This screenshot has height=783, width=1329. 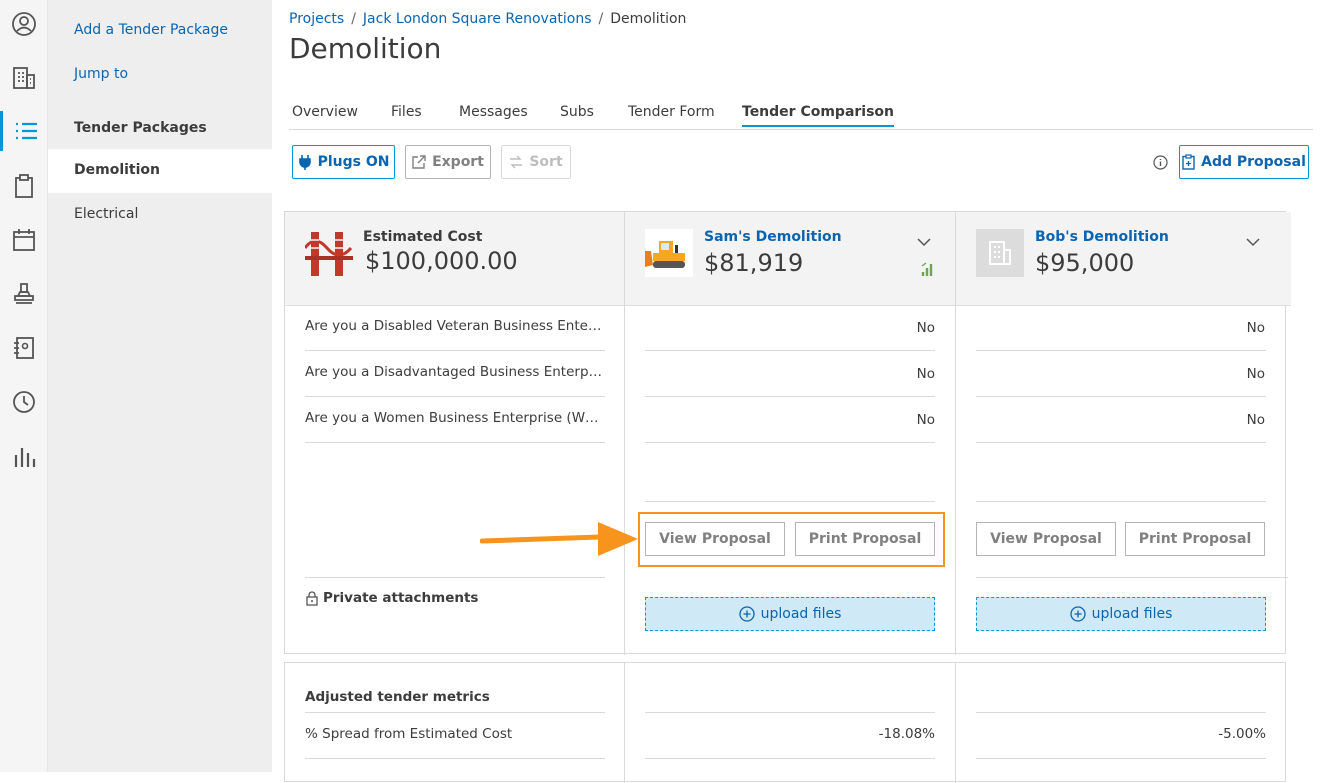 I want to click on tab-tender-form: Tender Form, so click(x=671, y=112).